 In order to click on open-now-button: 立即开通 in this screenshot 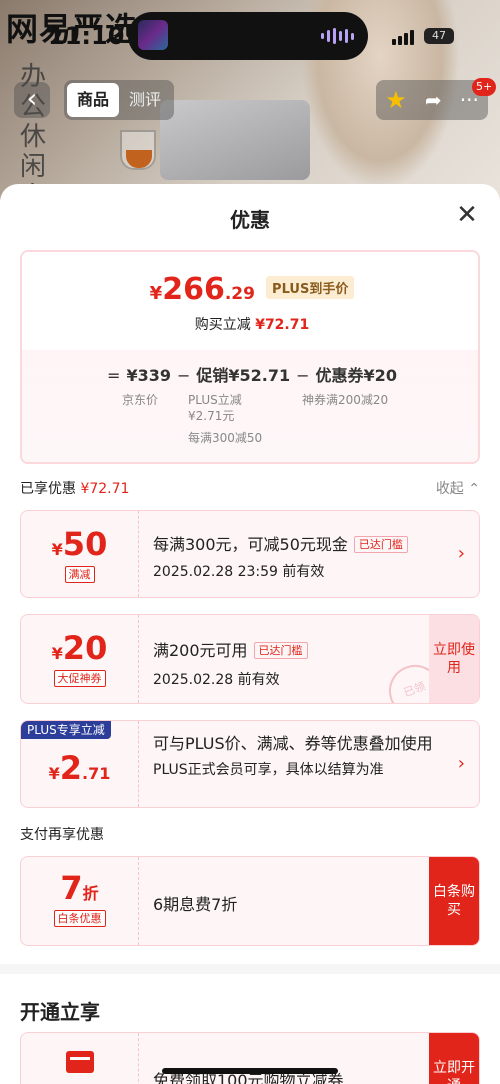, I will do `click(454, 1058)`.